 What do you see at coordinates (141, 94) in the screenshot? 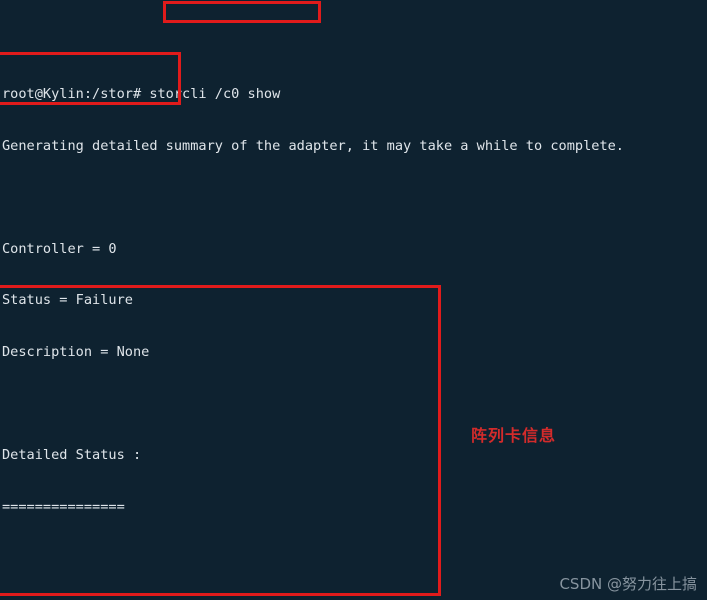
I see `terminal-line-prompt-command: root@Kylin:/stor# storcli /c0 show` at bounding box center [141, 94].